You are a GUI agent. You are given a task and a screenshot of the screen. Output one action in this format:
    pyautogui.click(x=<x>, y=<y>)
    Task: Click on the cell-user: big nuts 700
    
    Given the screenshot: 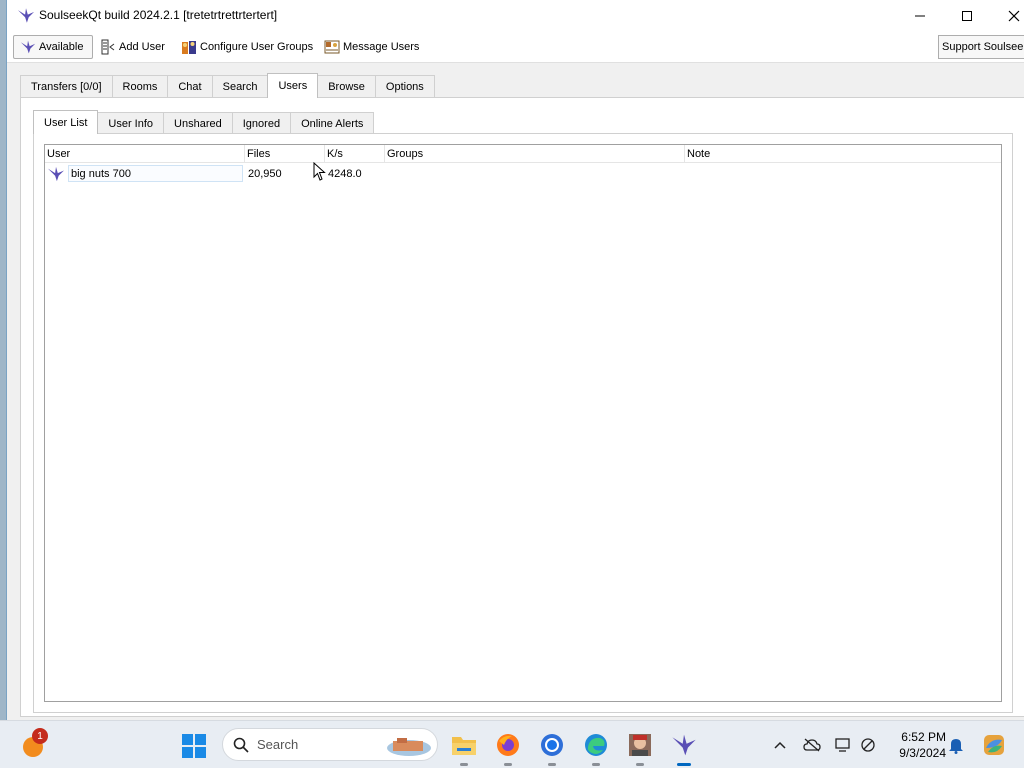 What is the action you would take?
    pyautogui.click(x=145, y=173)
    